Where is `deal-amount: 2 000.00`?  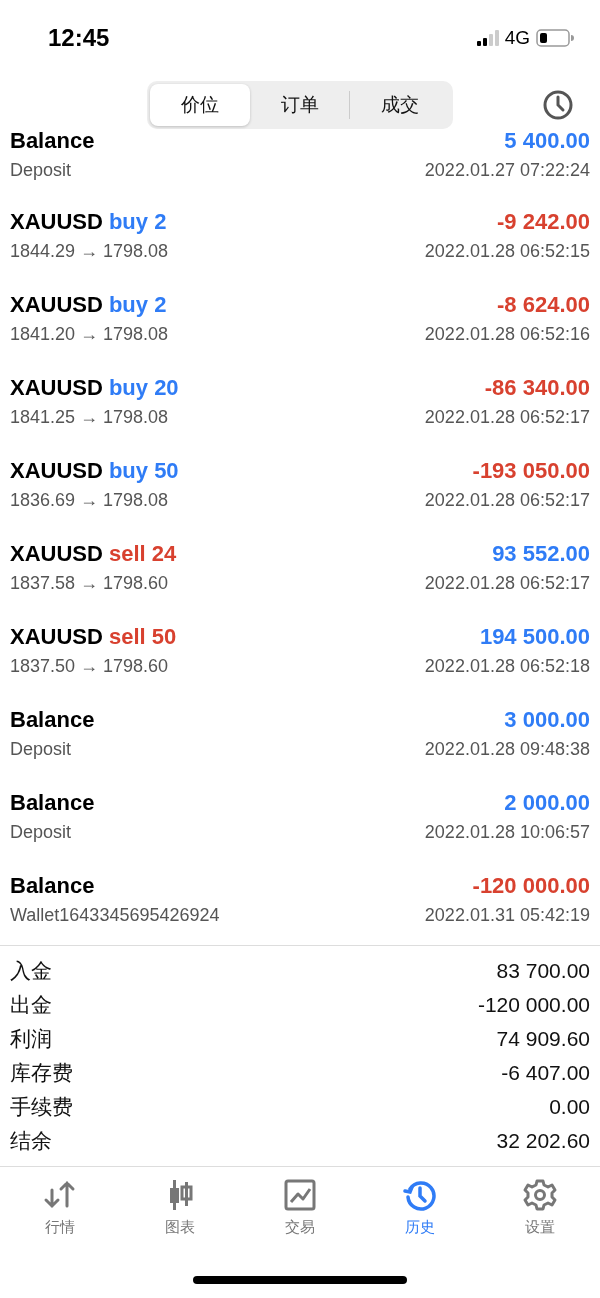
deal-amount: 2 000.00 is located at coordinates (547, 803).